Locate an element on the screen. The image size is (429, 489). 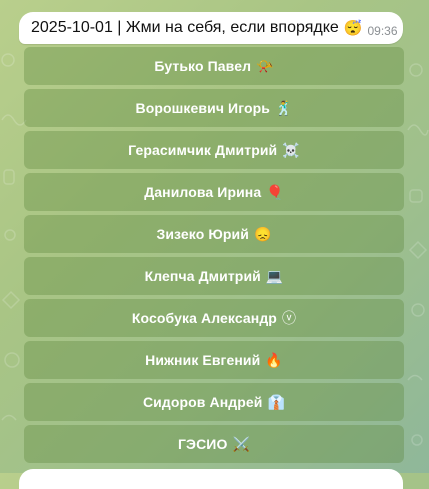
inline-button-butko: Бутько Павел 📯 is located at coordinates (214, 66).